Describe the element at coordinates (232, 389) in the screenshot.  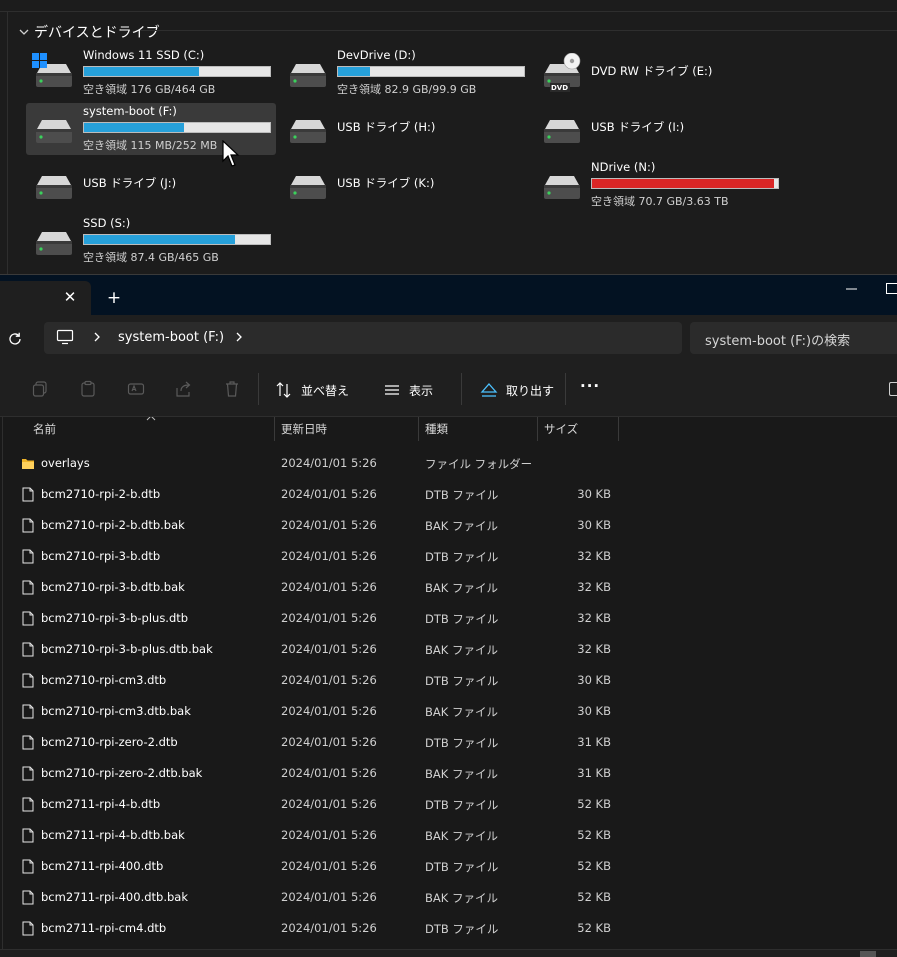
I see `delete-icon` at that location.